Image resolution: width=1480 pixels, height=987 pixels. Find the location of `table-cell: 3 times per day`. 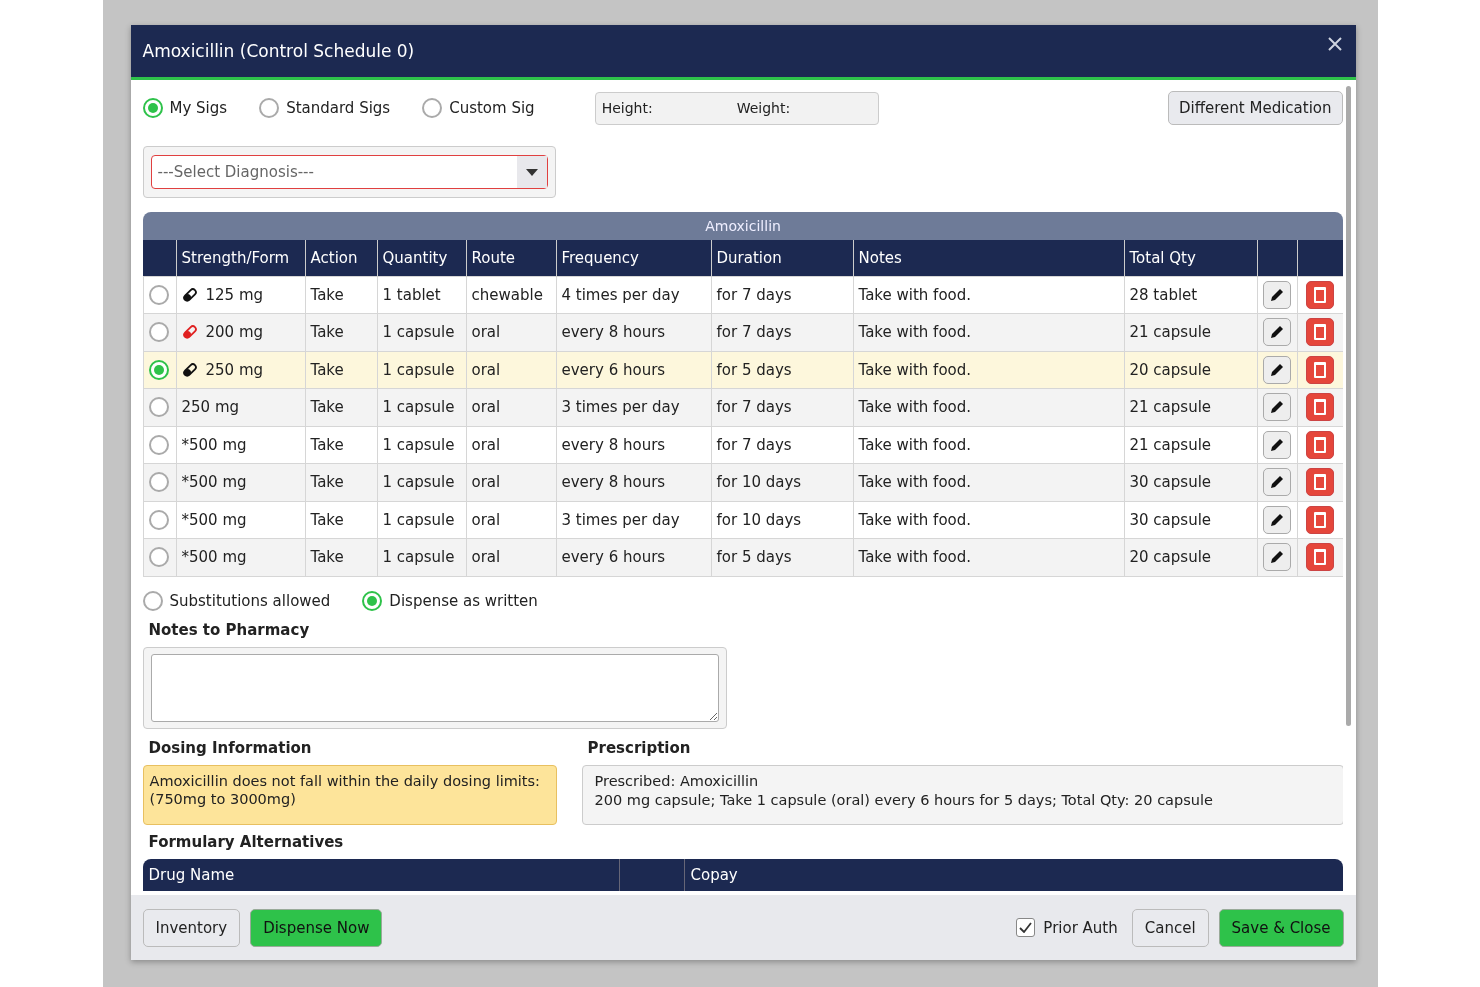

table-cell: 3 times per day is located at coordinates (620, 407).